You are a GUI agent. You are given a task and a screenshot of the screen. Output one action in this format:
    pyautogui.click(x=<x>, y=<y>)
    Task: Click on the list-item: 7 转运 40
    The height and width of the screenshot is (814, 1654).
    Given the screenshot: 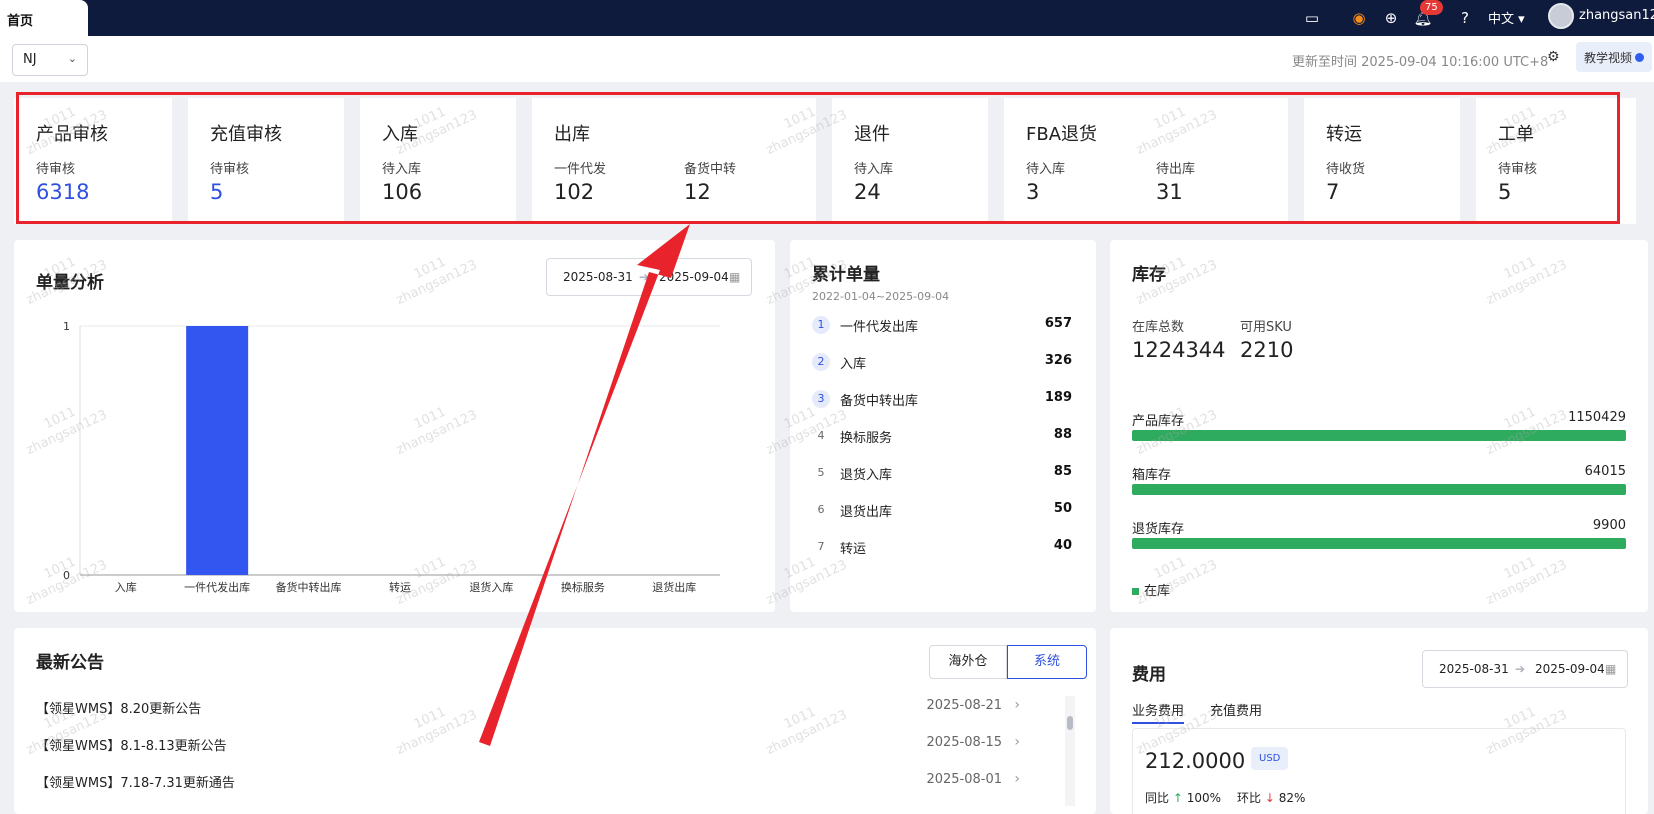 What is the action you would take?
    pyautogui.click(x=942, y=548)
    